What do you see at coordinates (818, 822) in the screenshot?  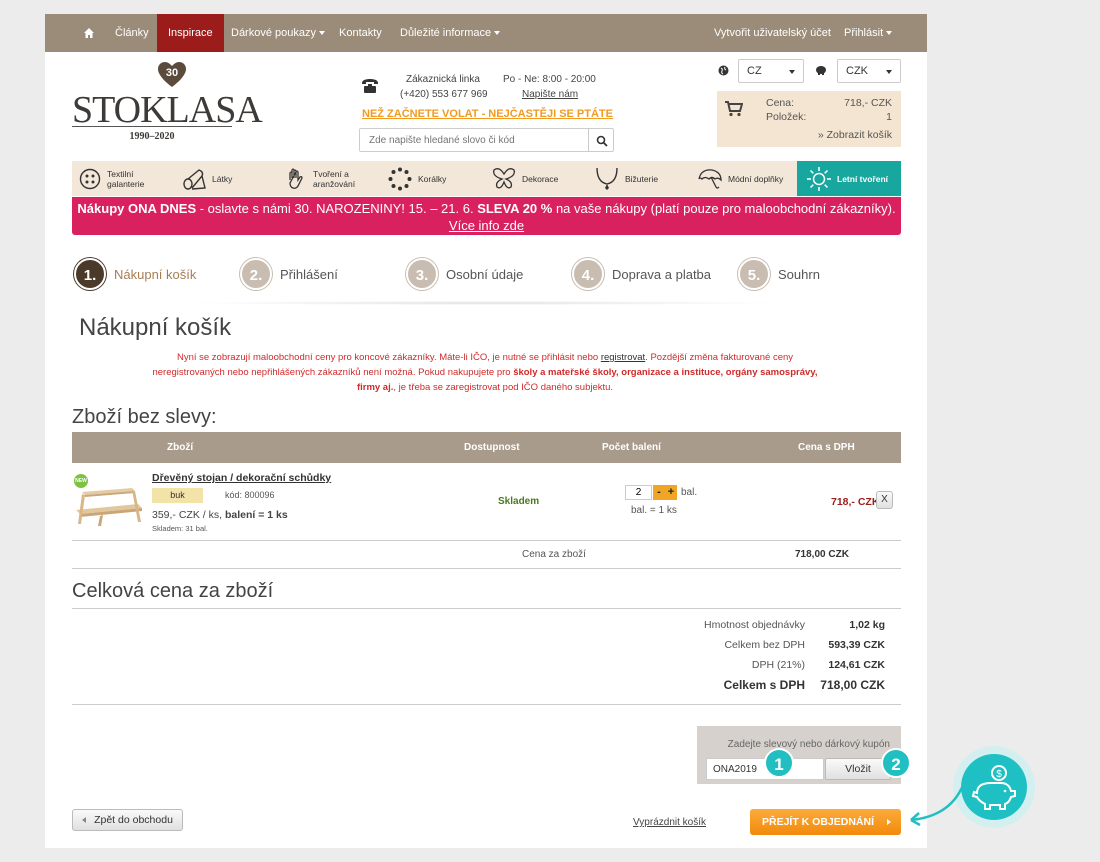 I see `proceed-label: PŘEJÍT K OBJEDNÁNÍ` at bounding box center [818, 822].